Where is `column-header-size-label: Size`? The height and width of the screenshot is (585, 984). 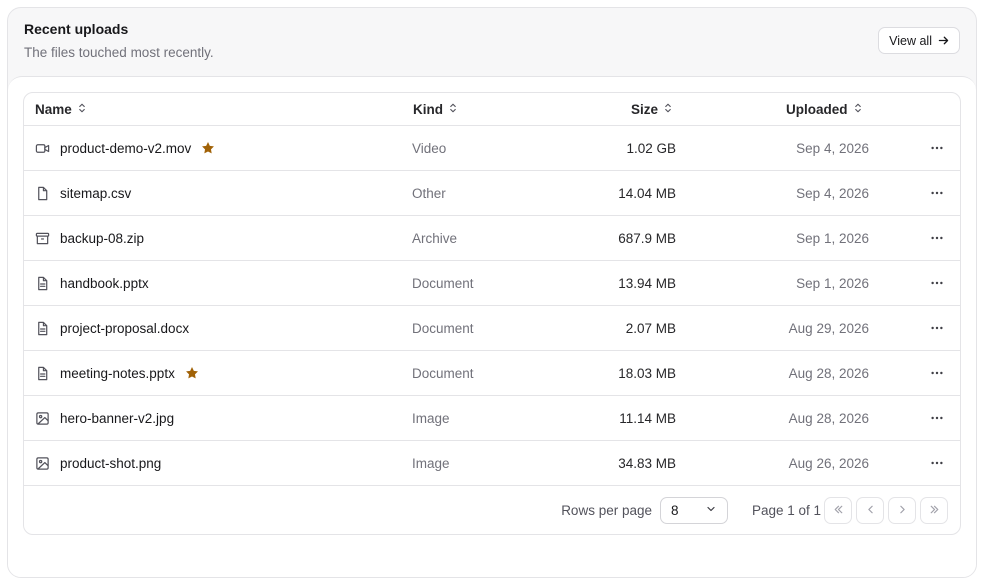
column-header-size-label: Size is located at coordinates (645, 109).